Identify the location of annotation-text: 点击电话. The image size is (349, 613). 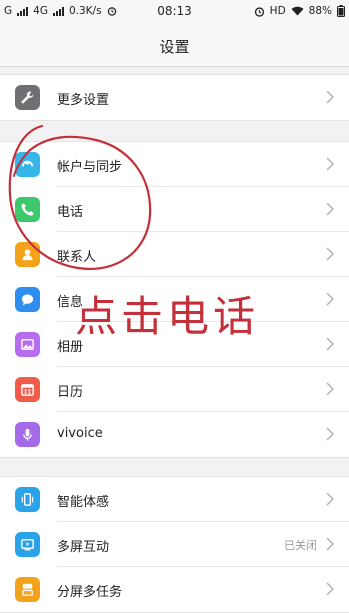
(167, 316).